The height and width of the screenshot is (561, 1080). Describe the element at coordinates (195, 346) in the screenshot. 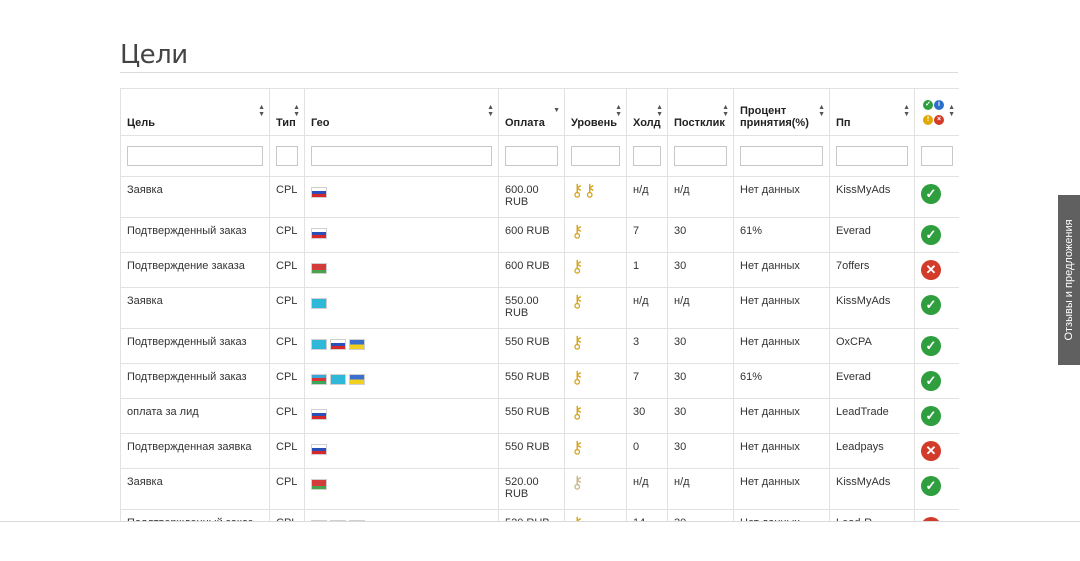

I see `goal-cell: Подтвержденный заказ` at that location.